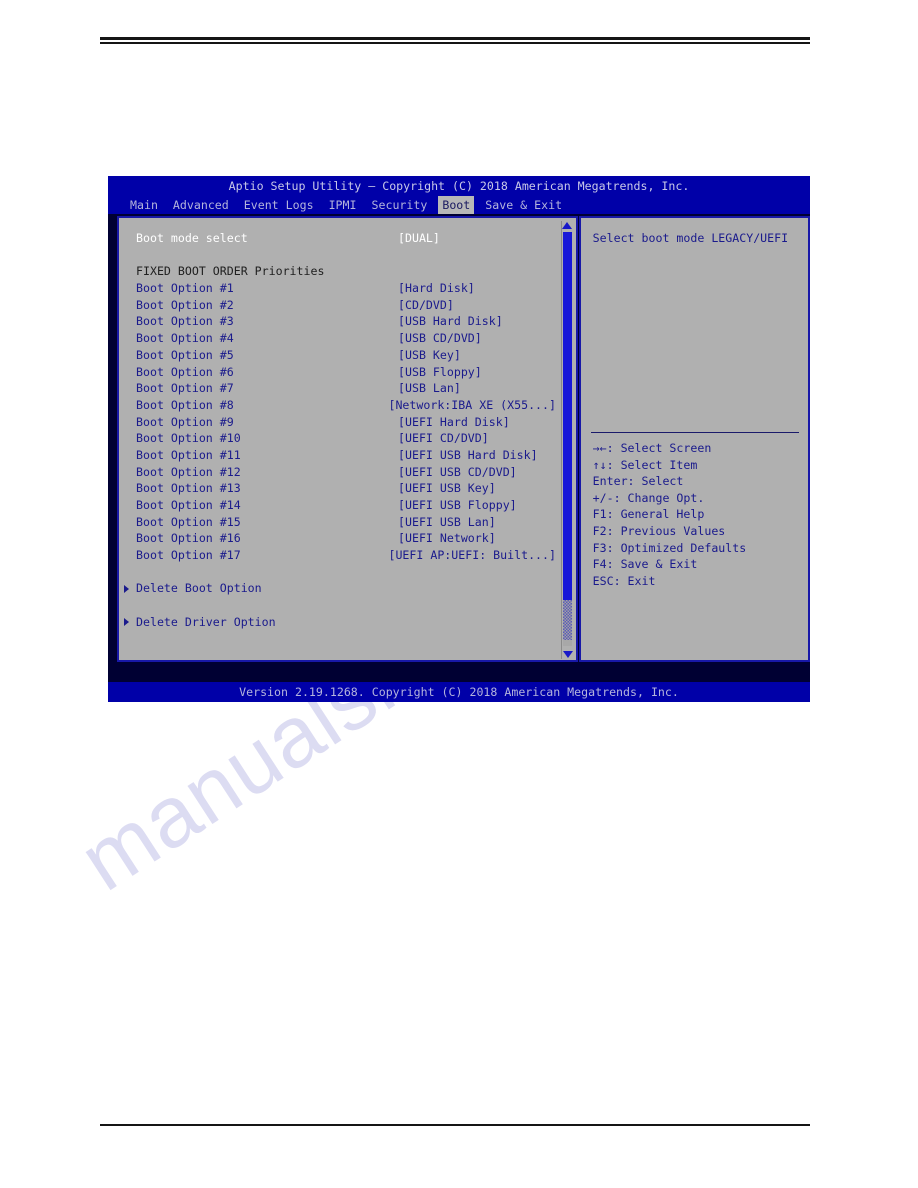 The height and width of the screenshot is (1188, 918). I want to click on submenu-label: Delete Boot Option, so click(199, 588).